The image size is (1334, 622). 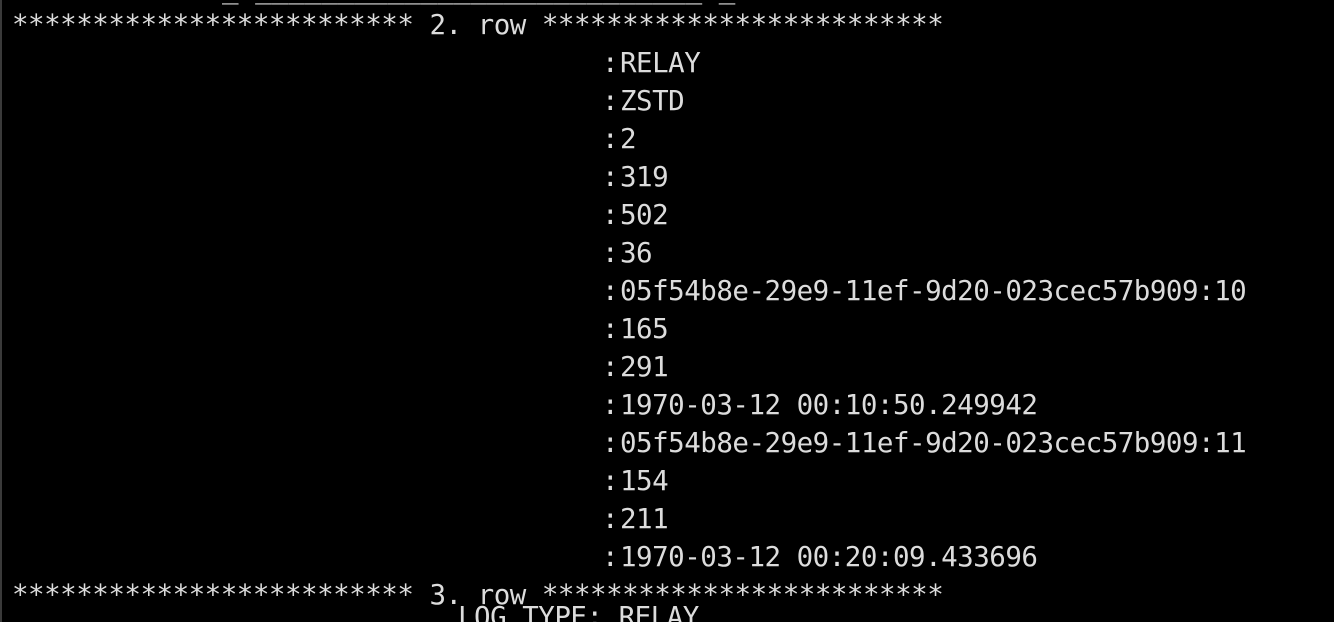 What do you see at coordinates (652, 101) in the screenshot?
I see `field-value: ZSTD` at bounding box center [652, 101].